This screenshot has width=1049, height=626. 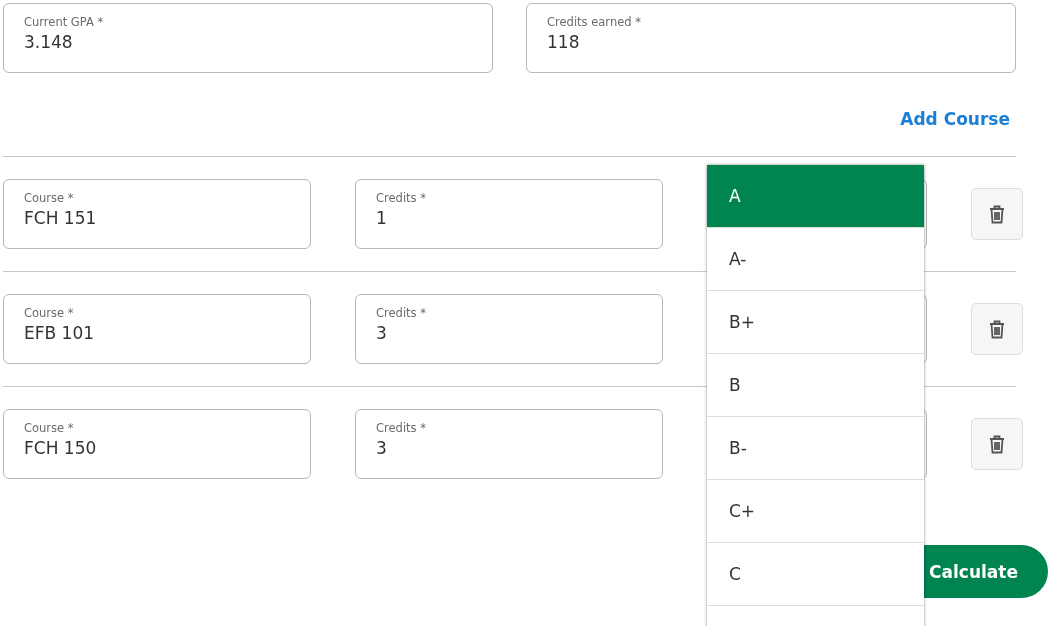 What do you see at coordinates (815, 511) in the screenshot?
I see `grade-option: C+` at bounding box center [815, 511].